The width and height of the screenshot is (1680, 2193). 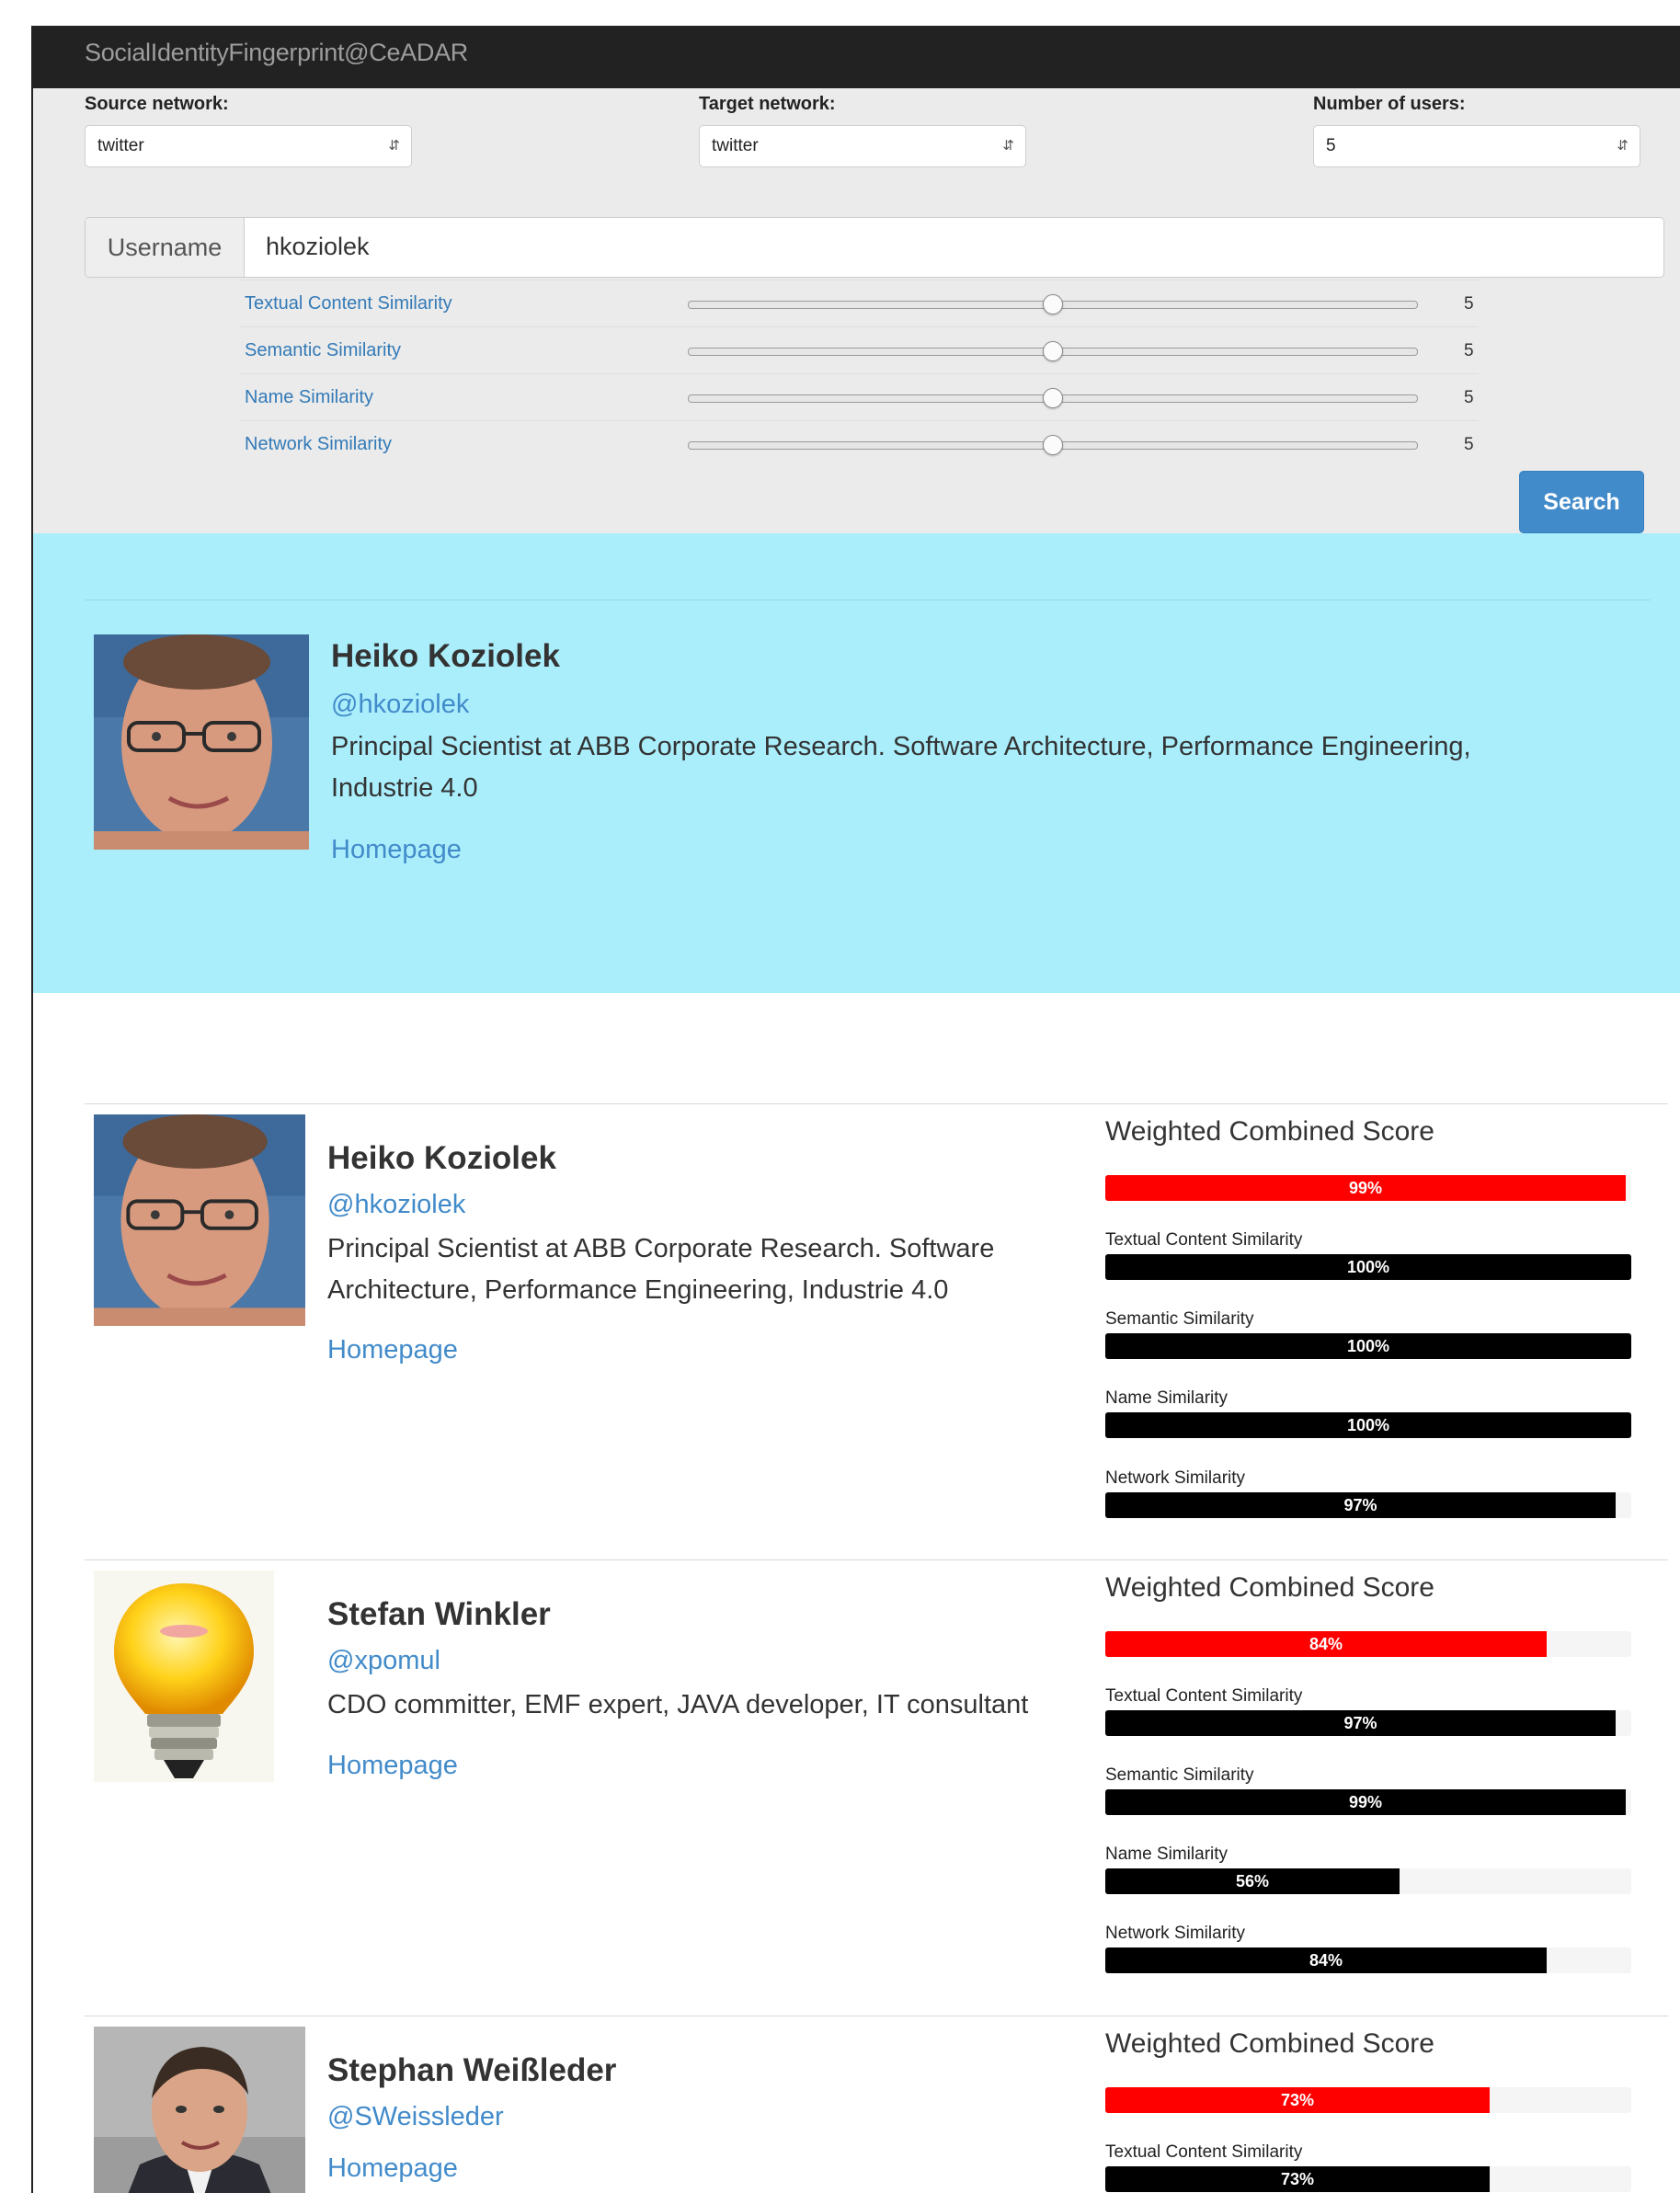 What do you see at coordinates (1368, 1644) in the screenshot?
I see `combined-score-bar: 84%` at bounding box center [1368, 1644].